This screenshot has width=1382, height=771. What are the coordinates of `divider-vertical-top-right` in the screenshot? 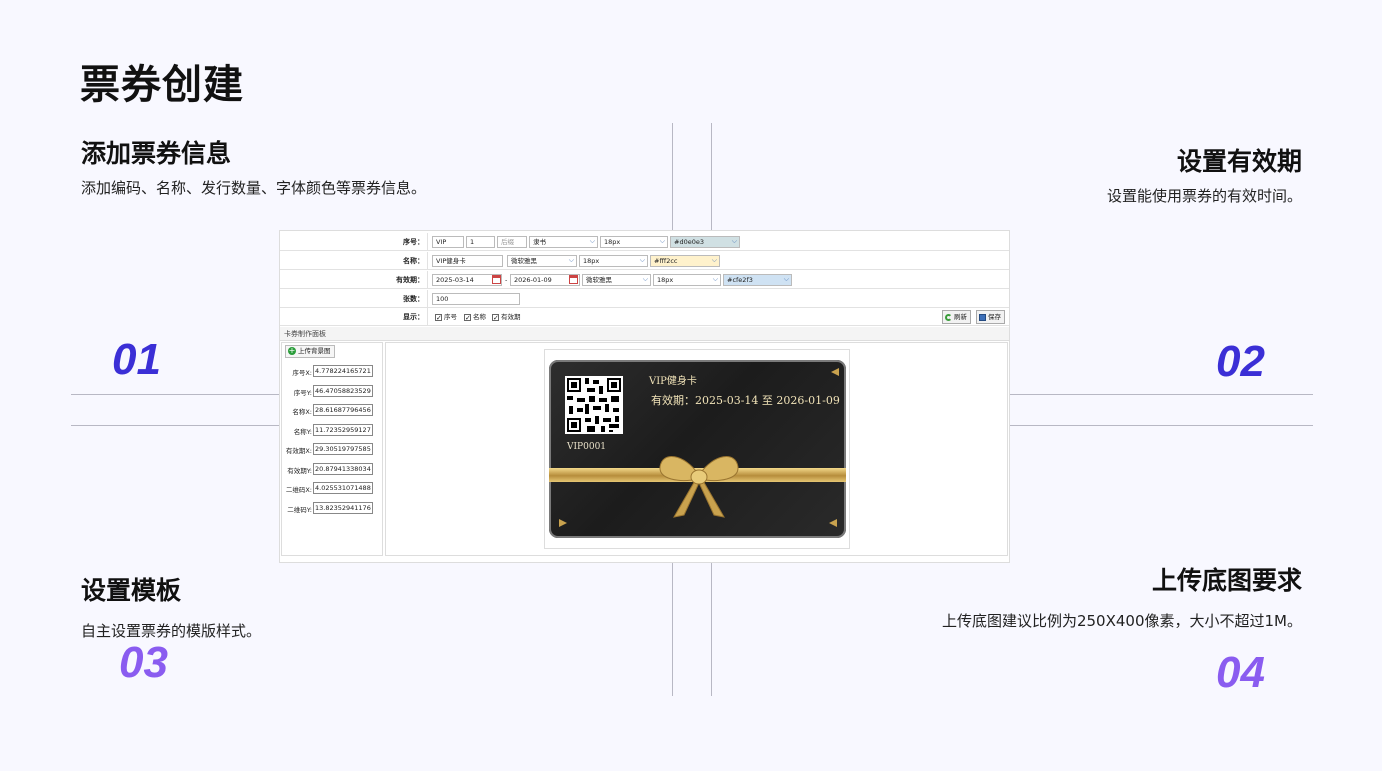 It's located at (711, 176).